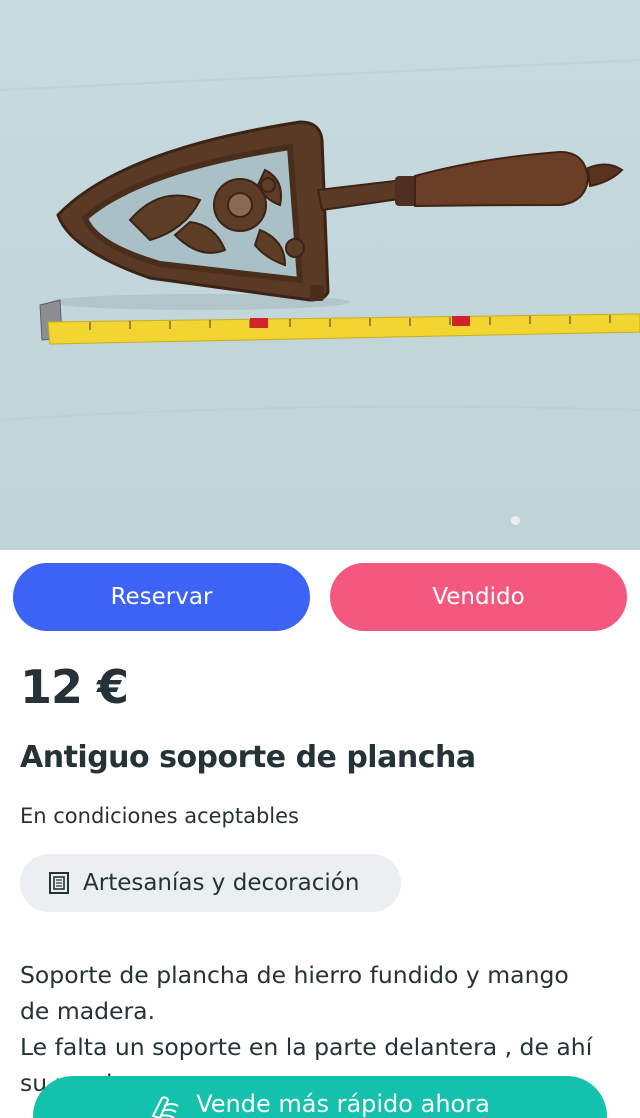 The image size is (640, 1118). What do you see at coordinates (221, 883) in the screenshot?
I see `category-label: Artesanías y decoración` at bounding box center [221, 883].